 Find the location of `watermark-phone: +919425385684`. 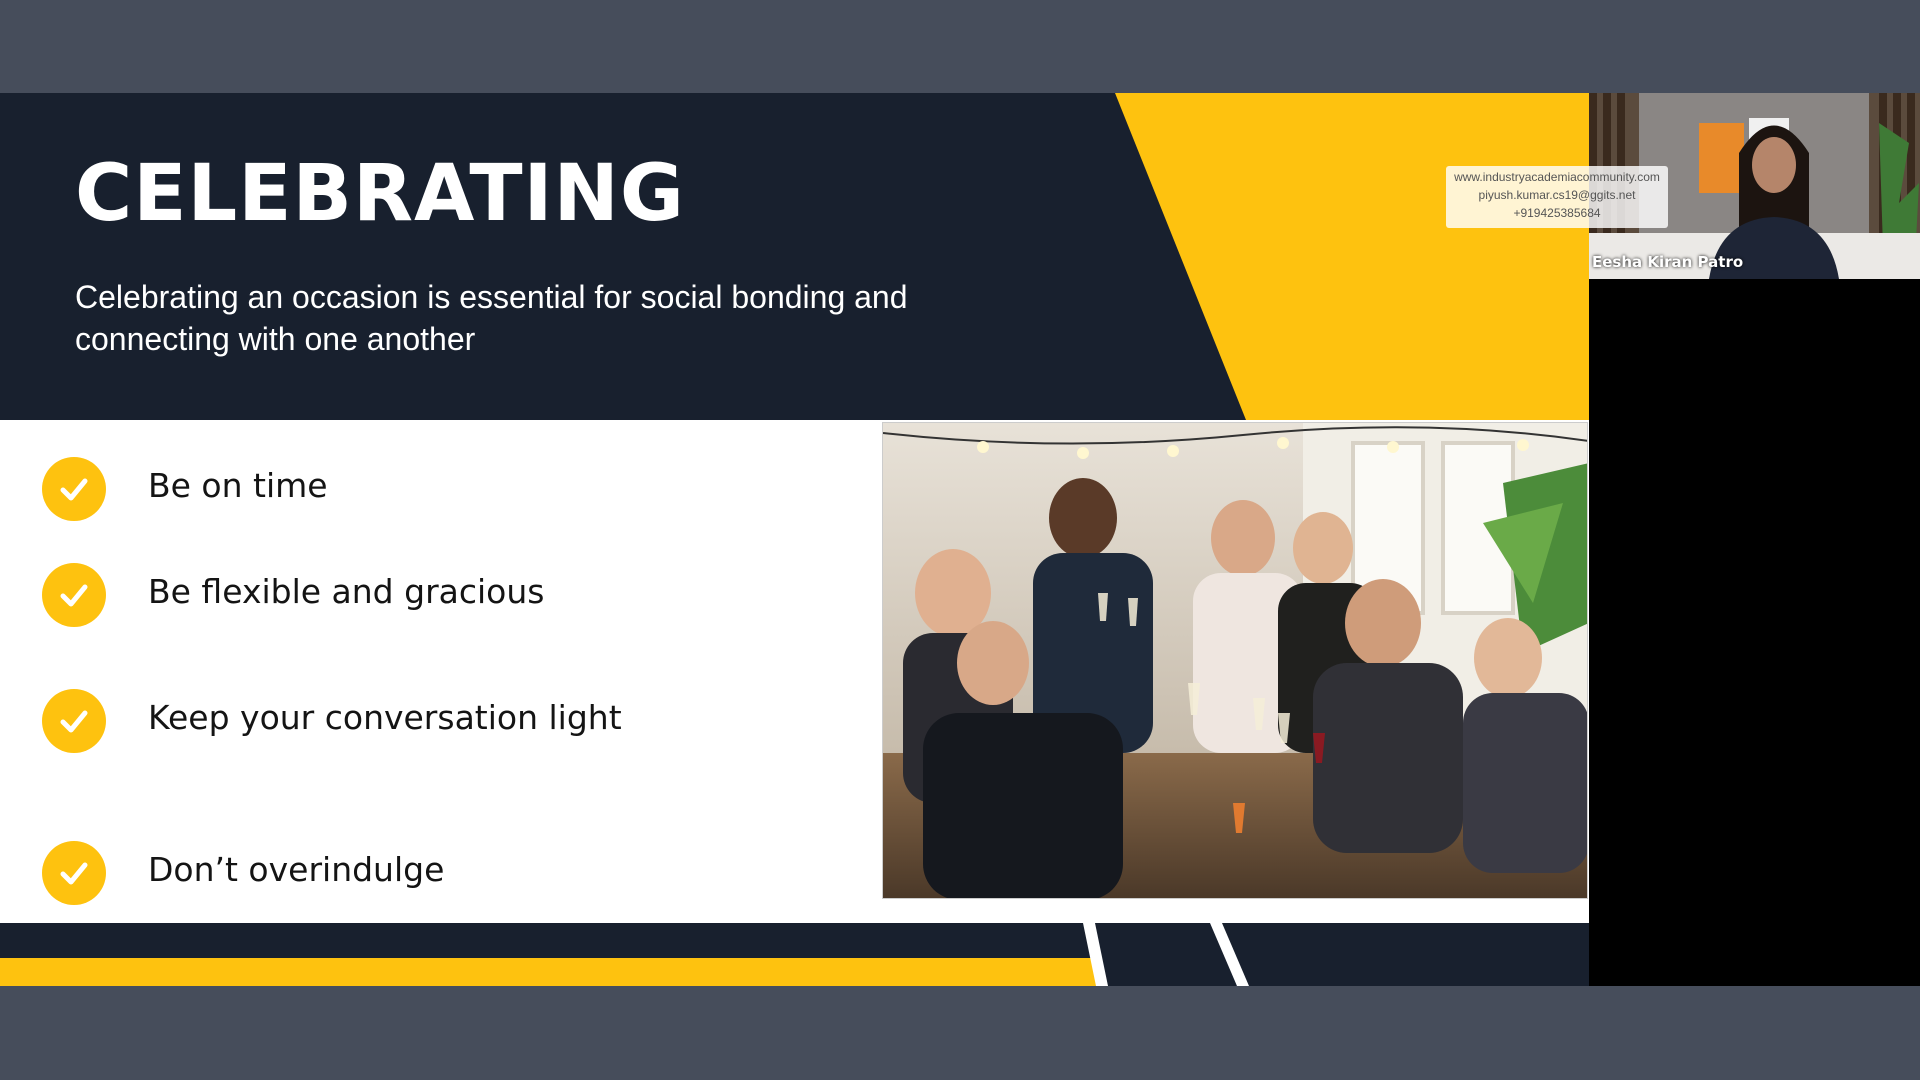

watermark-phone: +919425385684 is located at coordinates (1557, 213).